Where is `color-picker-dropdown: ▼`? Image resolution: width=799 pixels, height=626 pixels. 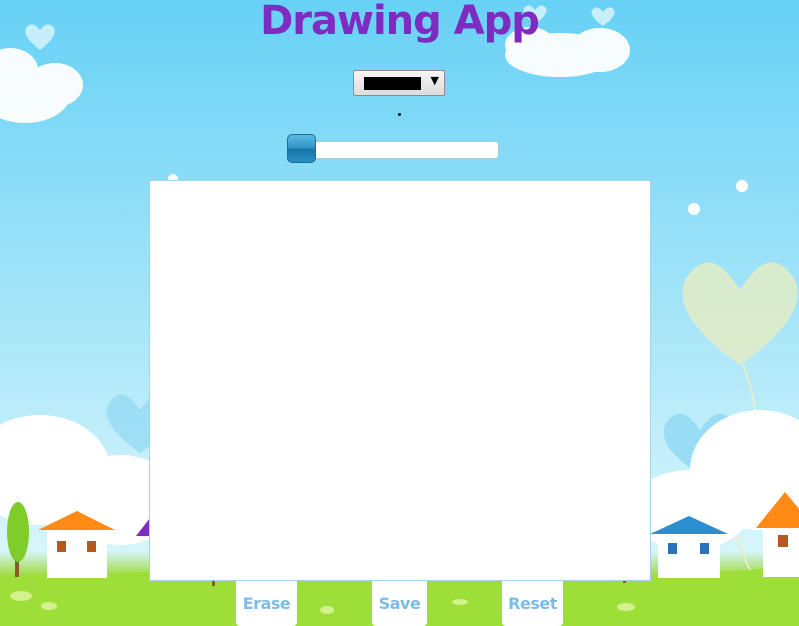 color-picker-dropdown: ▼ is located at coordinates (399, 83).